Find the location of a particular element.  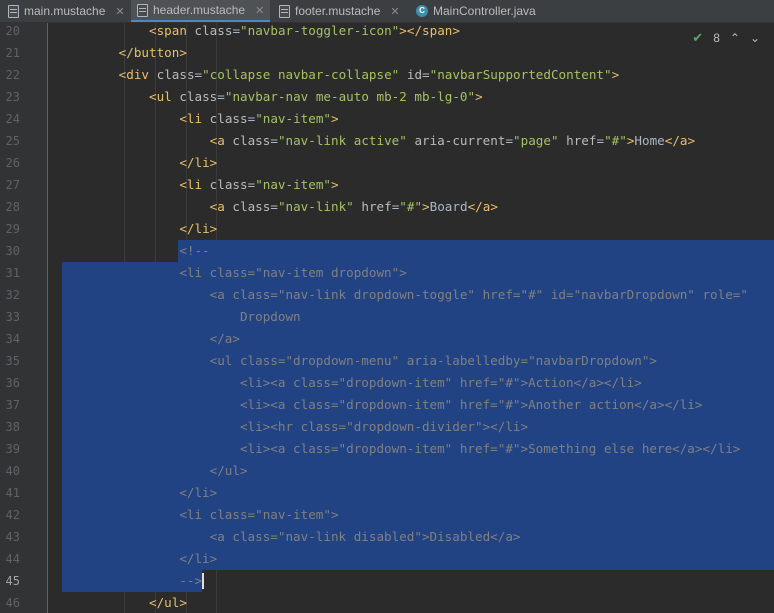

tab-footer-mustache: footer.mustache ✕ is located at coordinates (339, 11).